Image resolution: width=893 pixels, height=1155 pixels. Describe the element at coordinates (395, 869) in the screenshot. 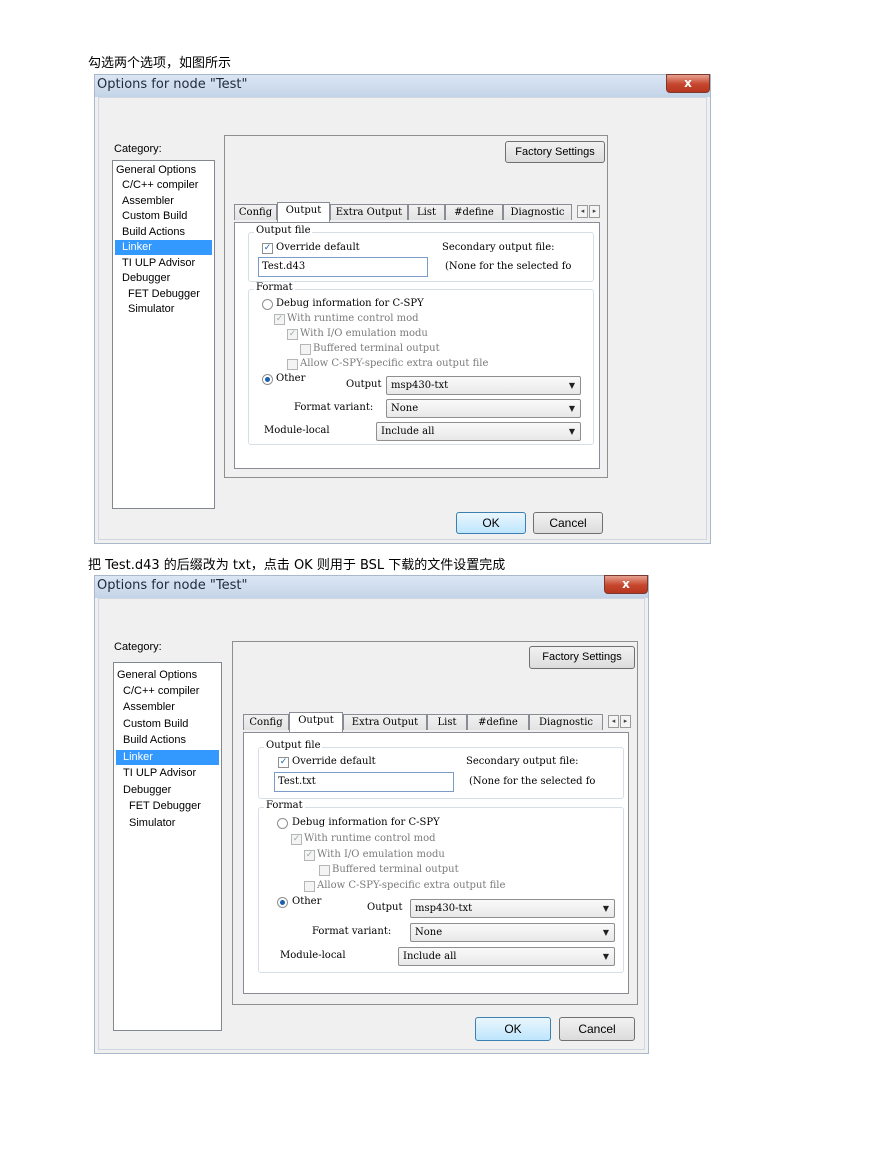

I see `buffered-label: Buffered terminal output` at that location.